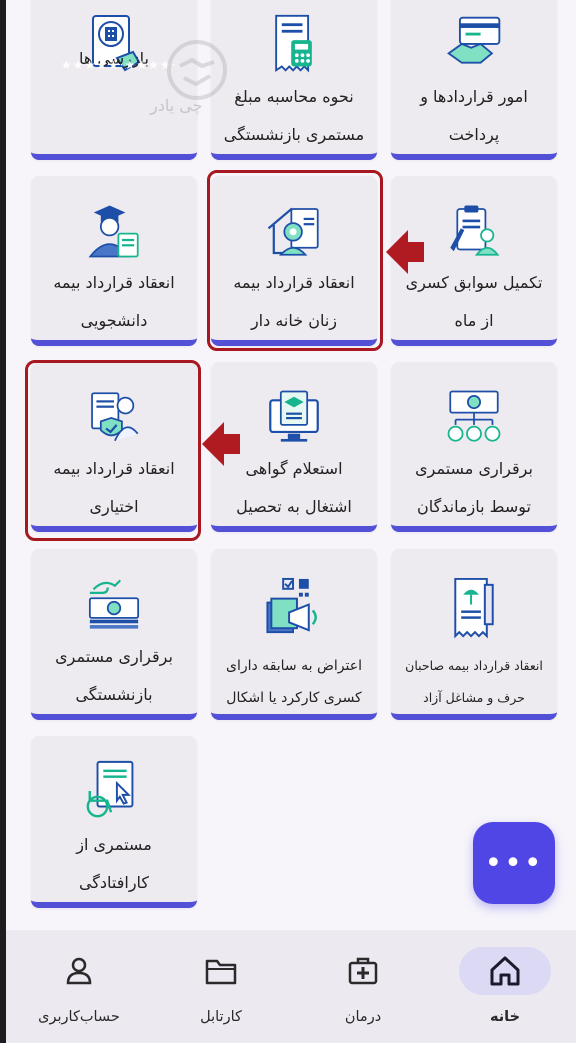  Describe the element at coordinates (221, 444) in the screenshot. I see `pointer-arrow-optional` at that location.